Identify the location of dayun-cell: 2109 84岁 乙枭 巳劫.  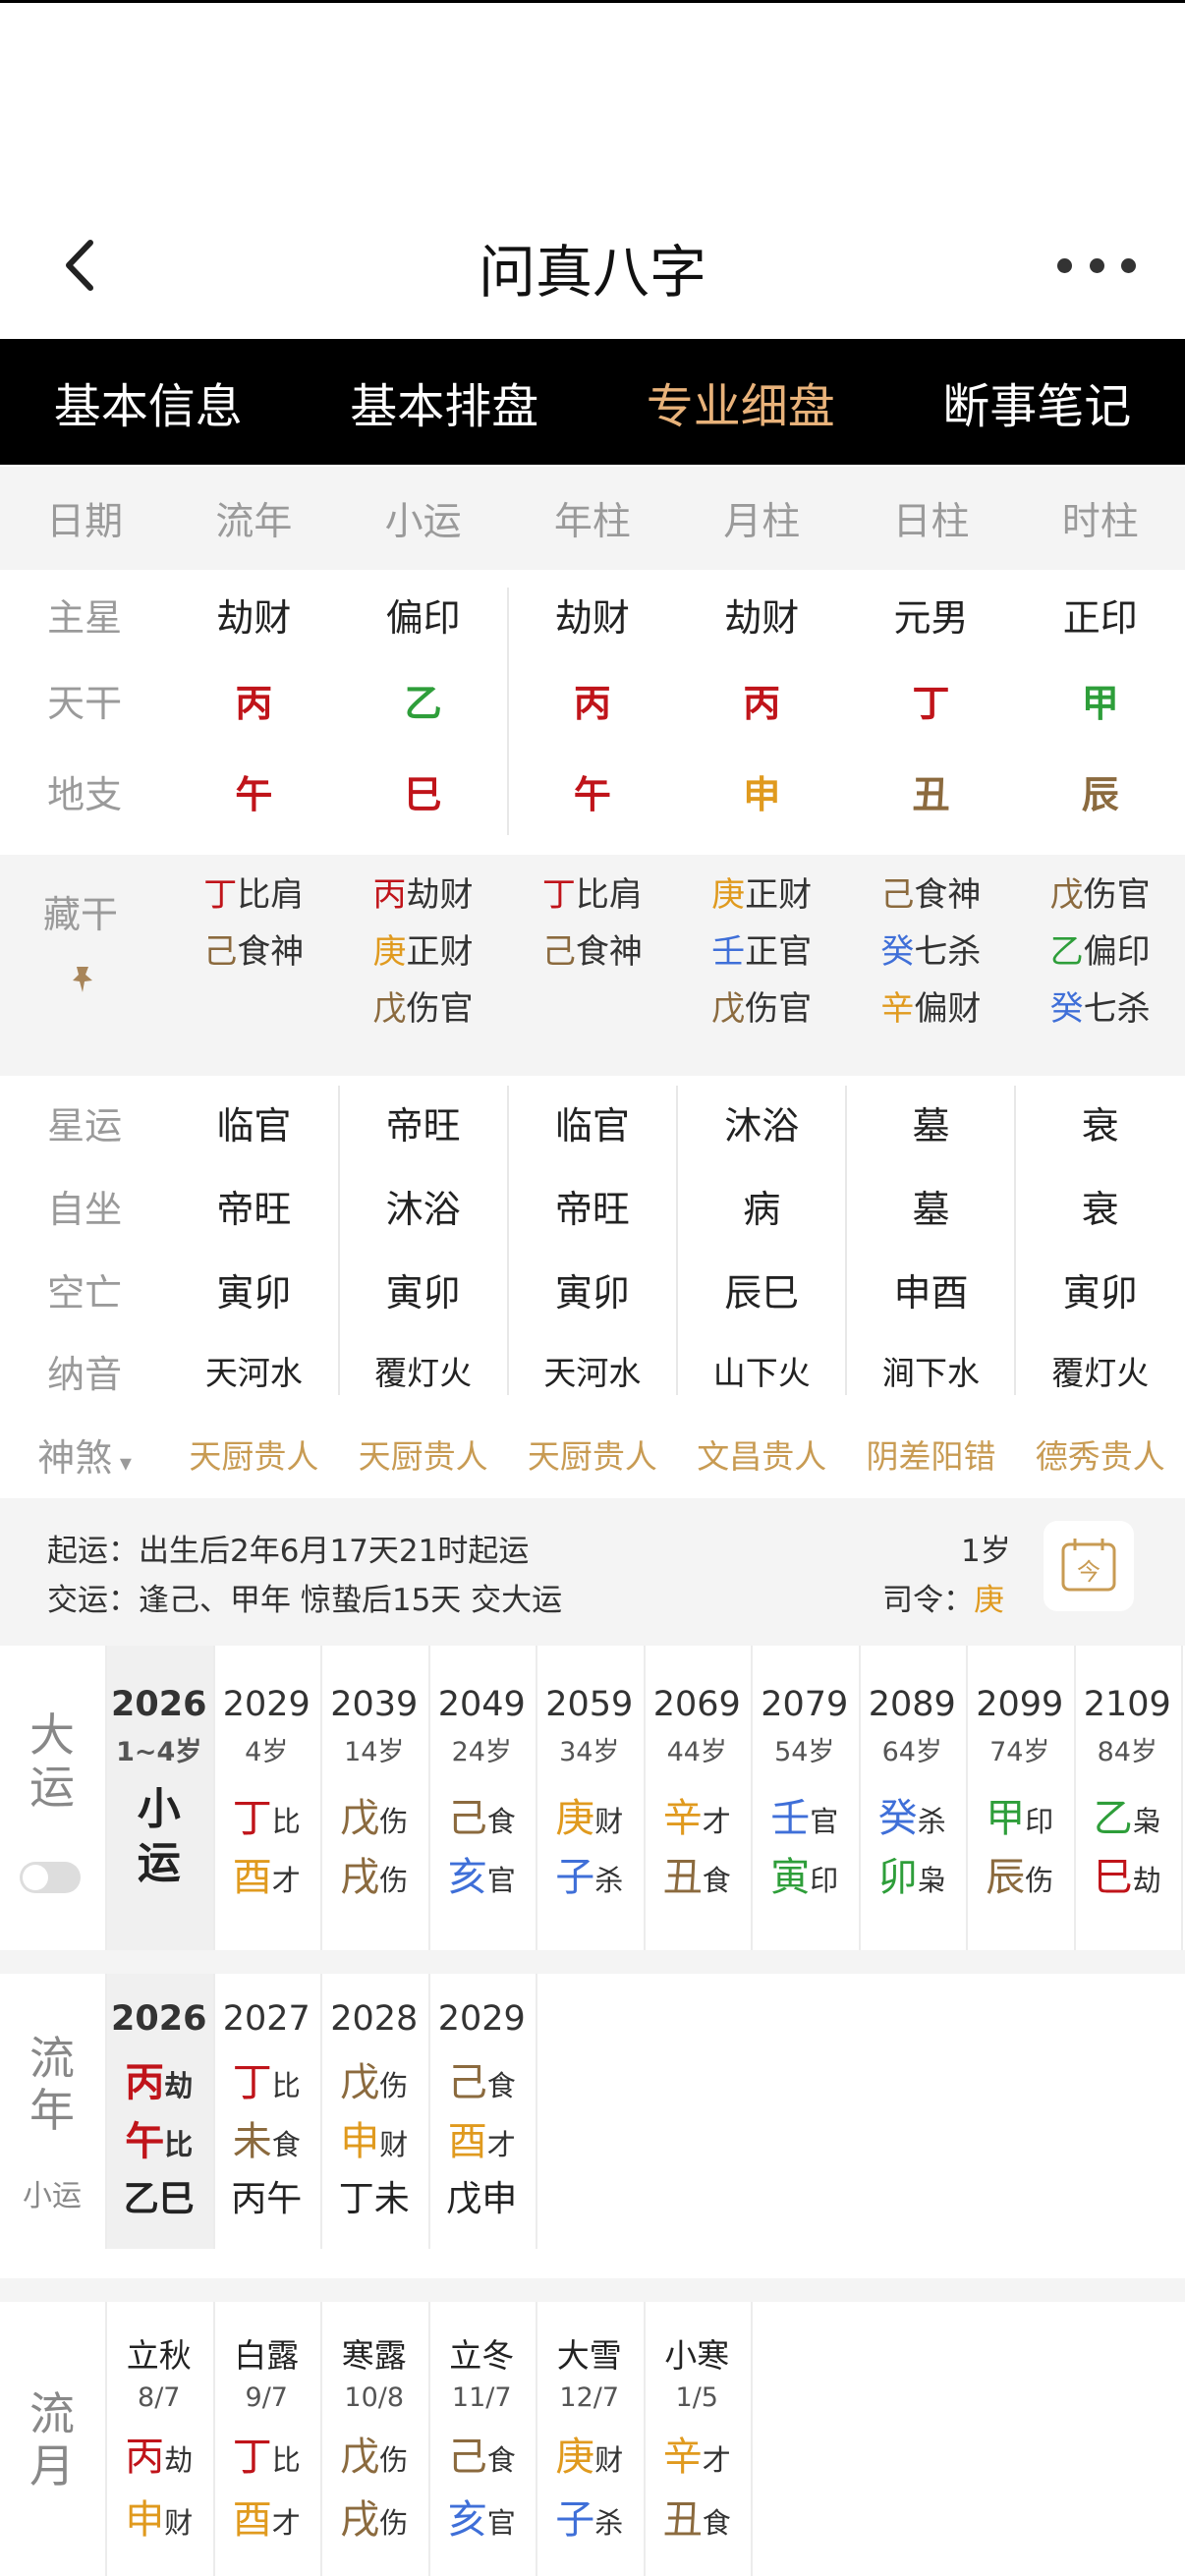
(1128, 1798).